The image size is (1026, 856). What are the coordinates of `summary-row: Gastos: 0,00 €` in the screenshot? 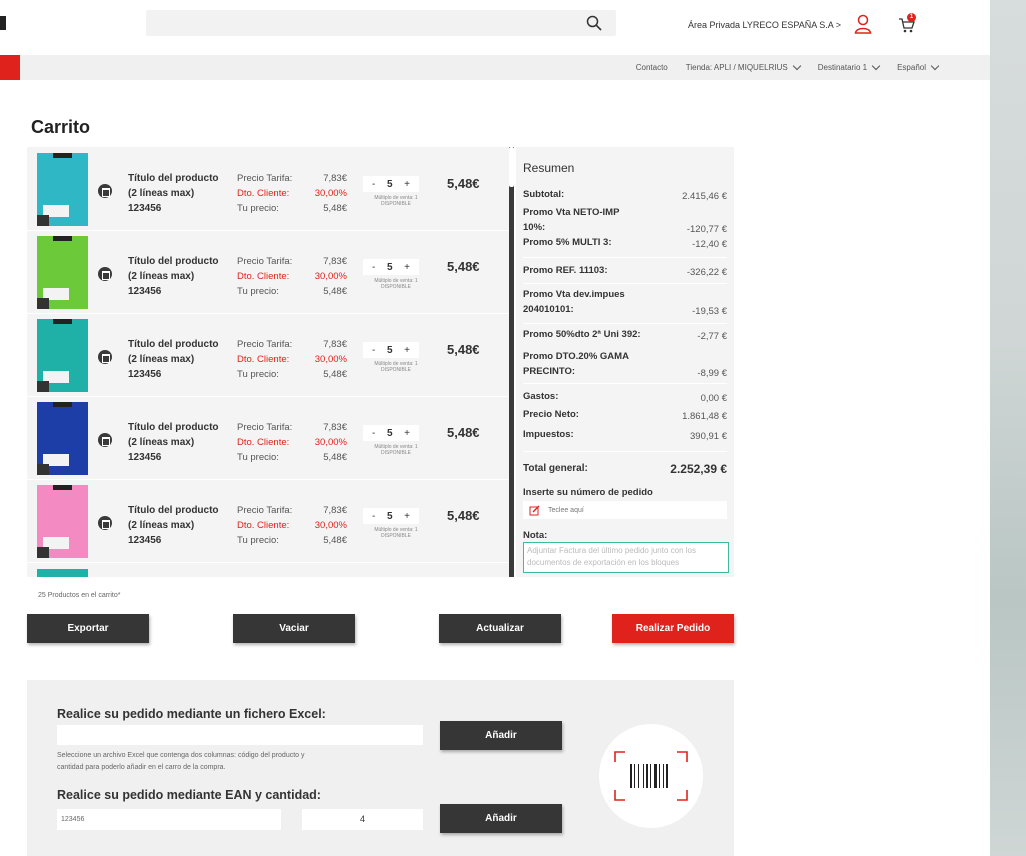 It's located at (625, 396).